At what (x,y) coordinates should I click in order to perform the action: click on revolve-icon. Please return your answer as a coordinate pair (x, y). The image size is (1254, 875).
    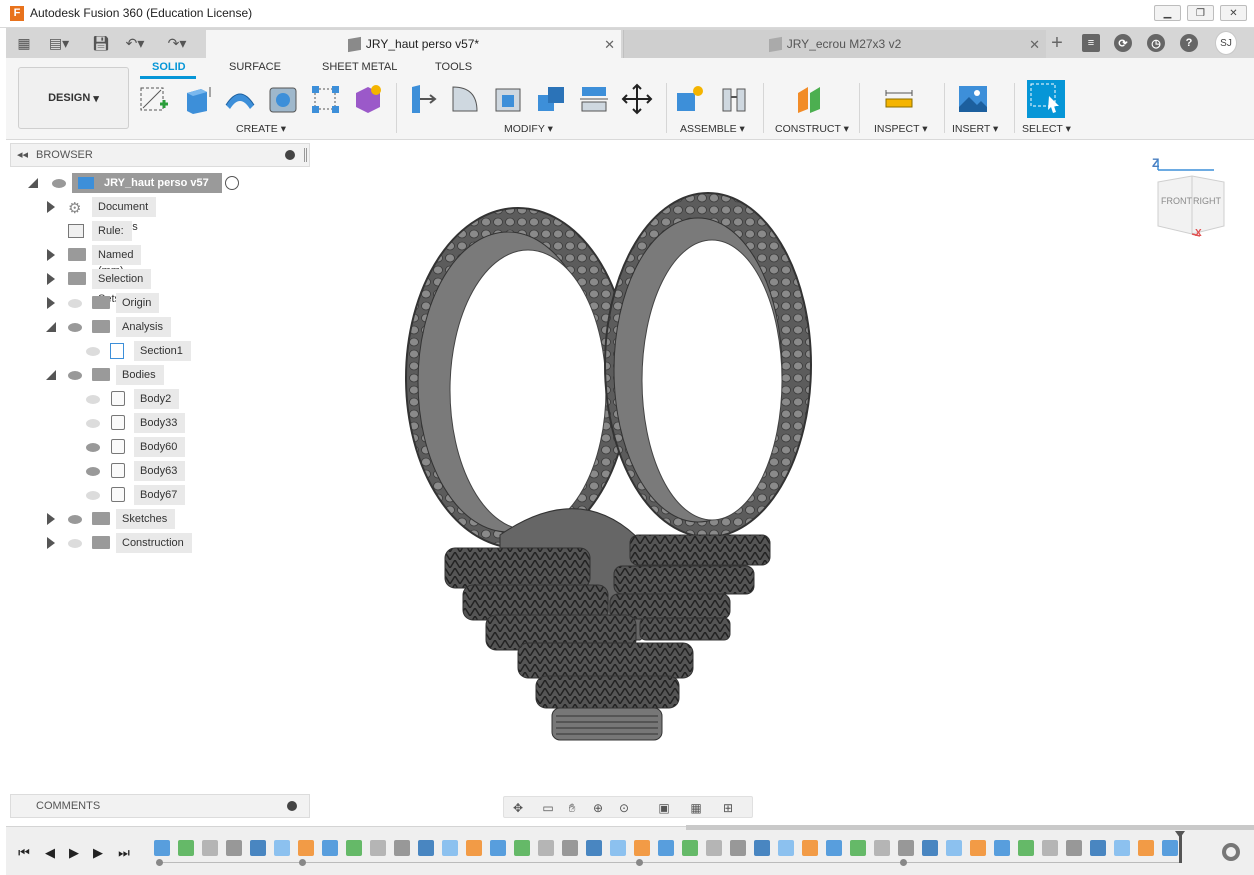
    Looking at the image, I should click on (240, 99).